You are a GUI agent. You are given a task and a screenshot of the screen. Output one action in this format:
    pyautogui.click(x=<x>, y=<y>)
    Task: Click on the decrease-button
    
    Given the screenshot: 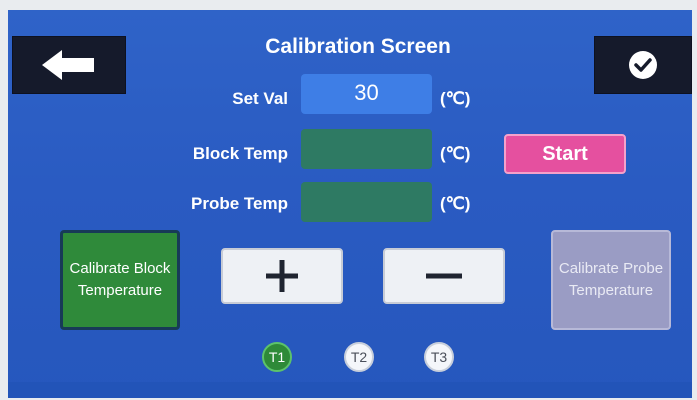 What is the action you would take?
    pyautogui.click(x=444, y=276)
    